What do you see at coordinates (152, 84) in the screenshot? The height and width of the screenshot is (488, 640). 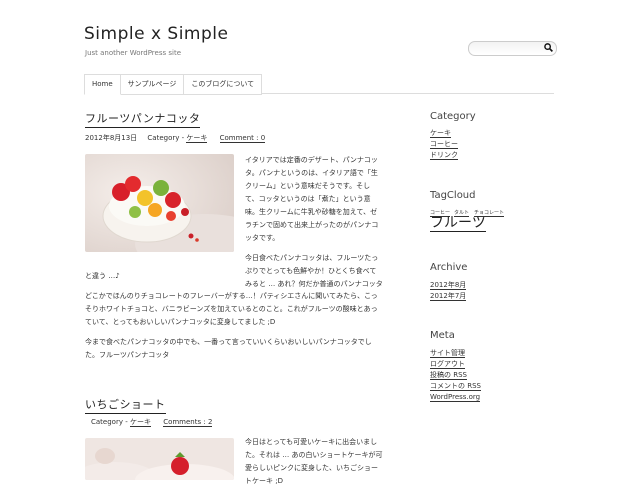 I see `tab-sample-page: サンプルページ` at bounding box center [152, 84].